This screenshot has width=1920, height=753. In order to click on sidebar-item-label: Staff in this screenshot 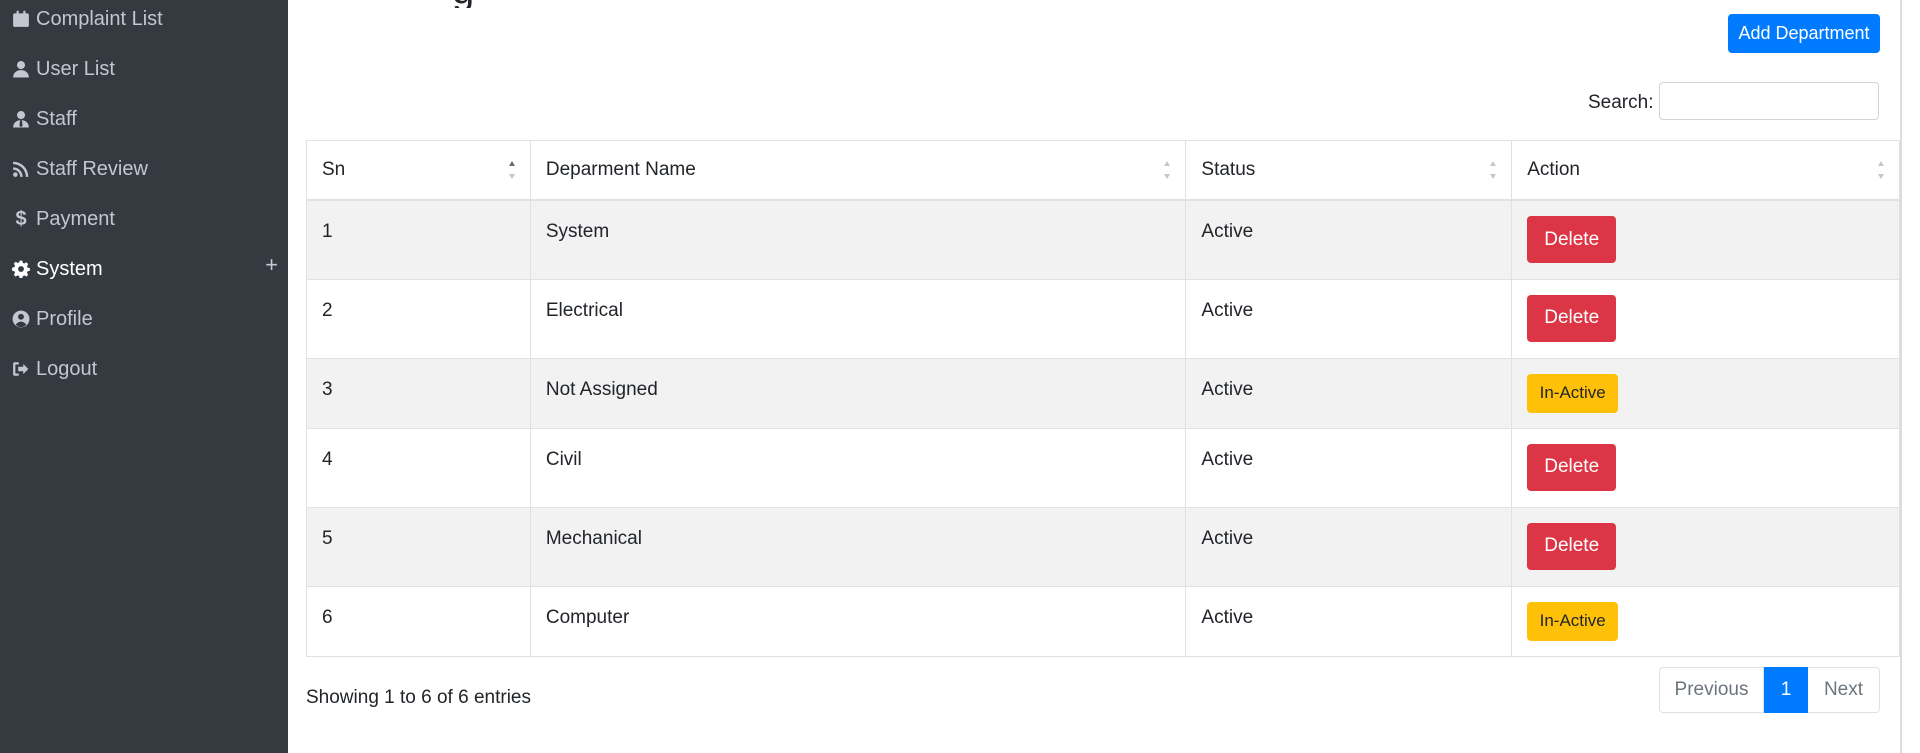, I will do `click(56, 118)`.